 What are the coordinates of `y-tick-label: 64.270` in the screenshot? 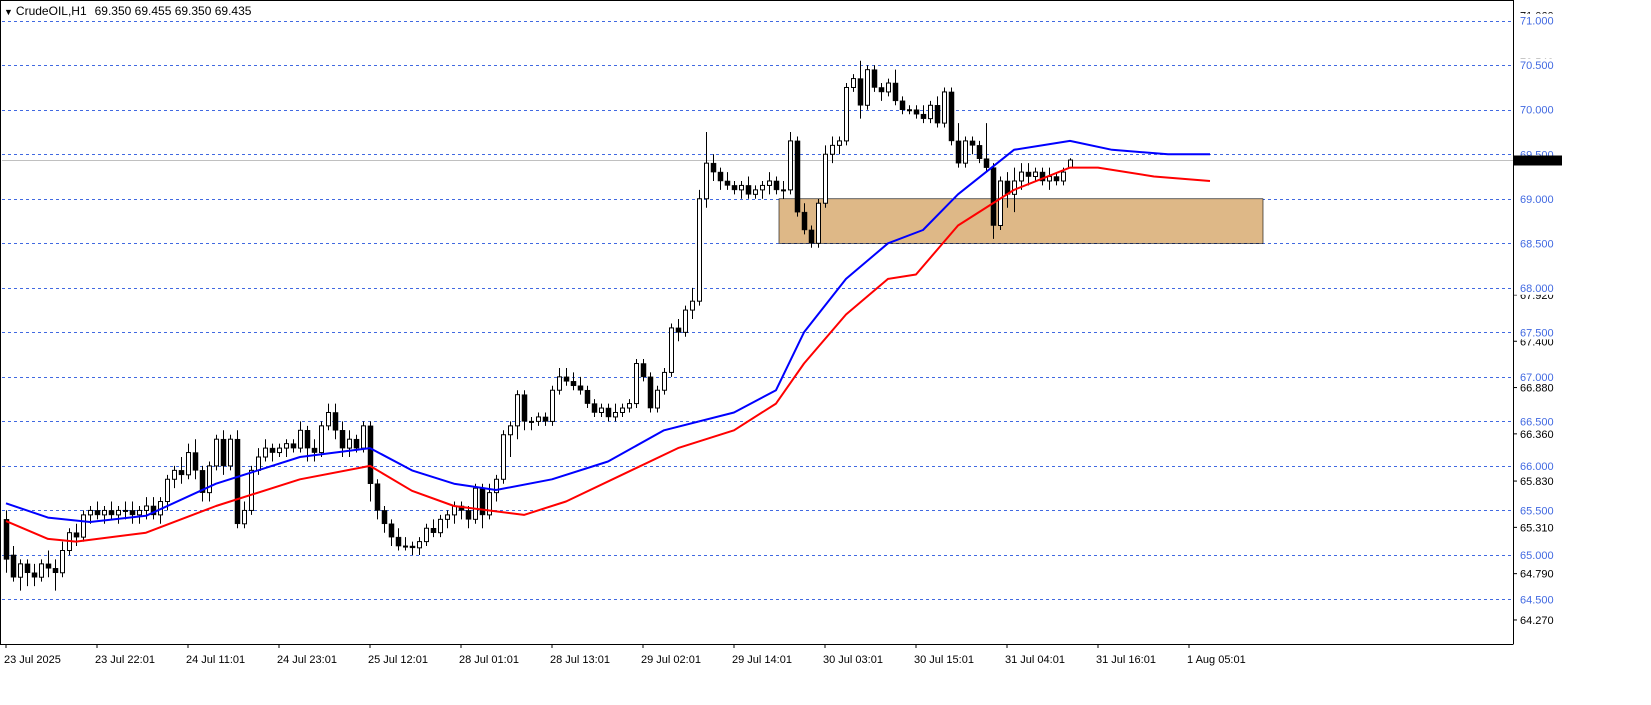 It's located at (1537, 621).